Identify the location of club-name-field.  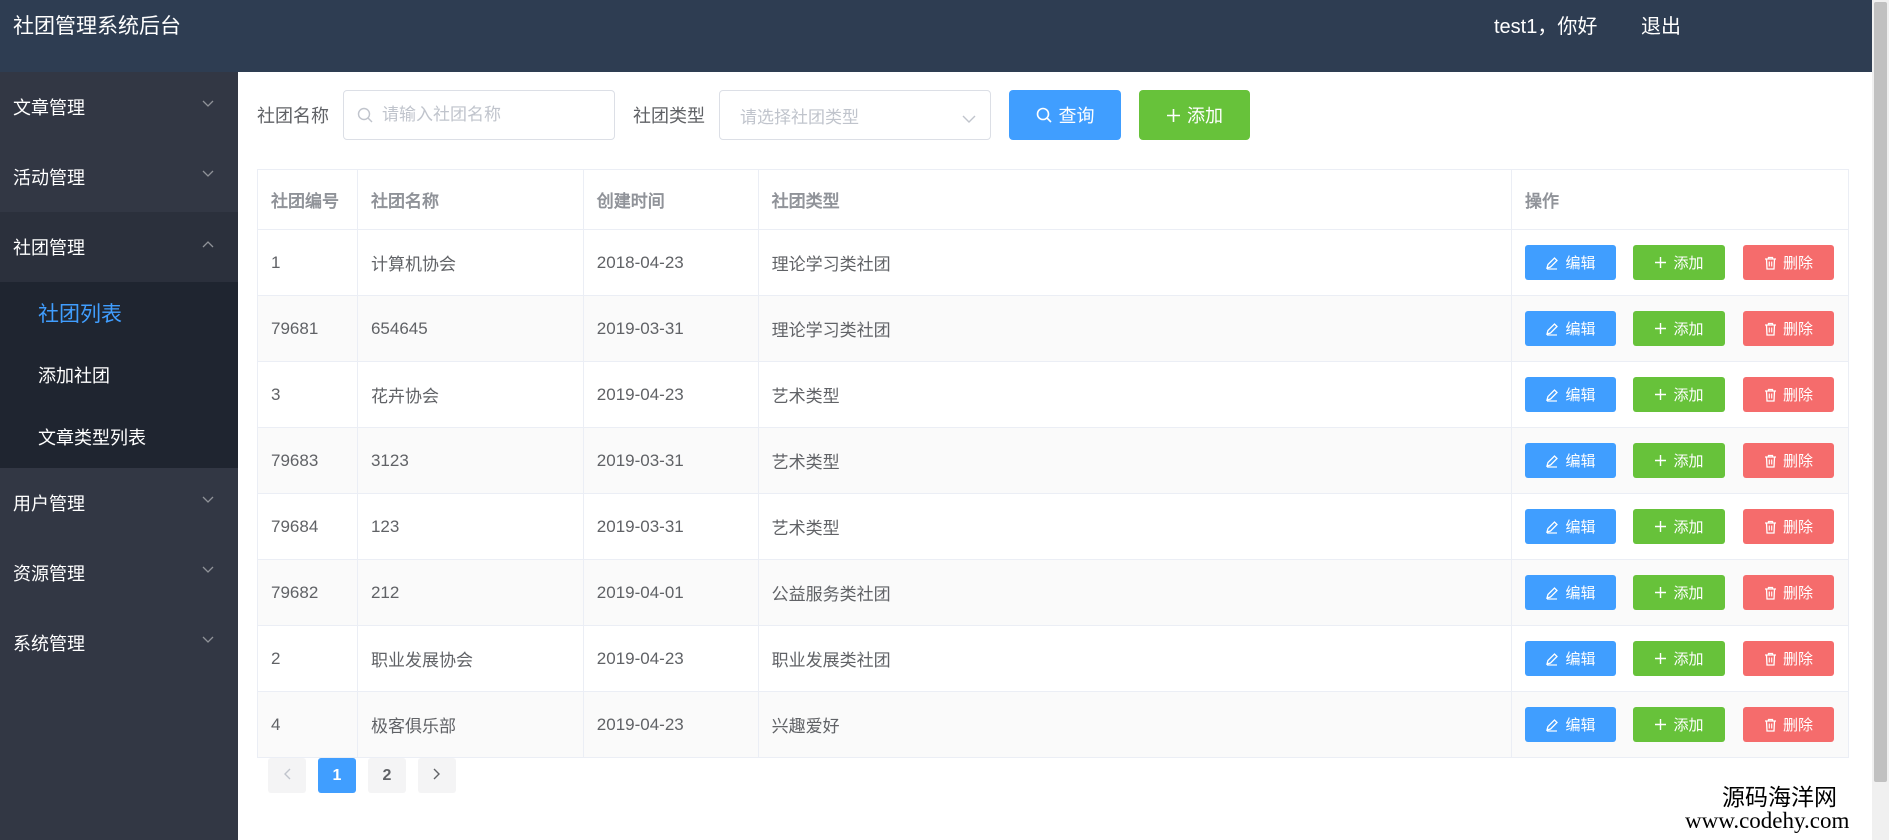
(479, 115).